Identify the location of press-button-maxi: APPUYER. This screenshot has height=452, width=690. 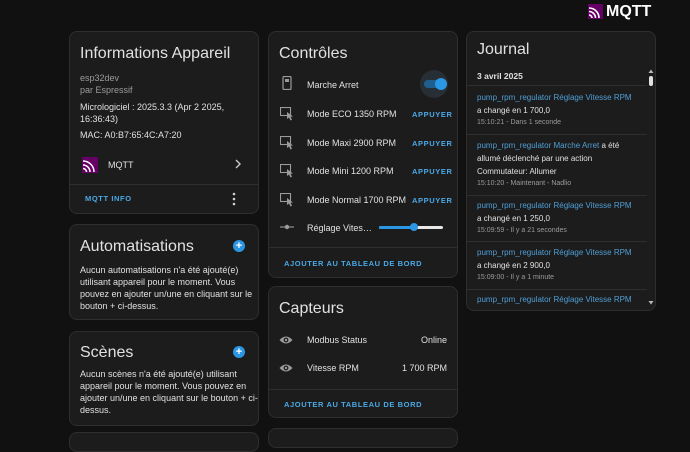
(432, 143).